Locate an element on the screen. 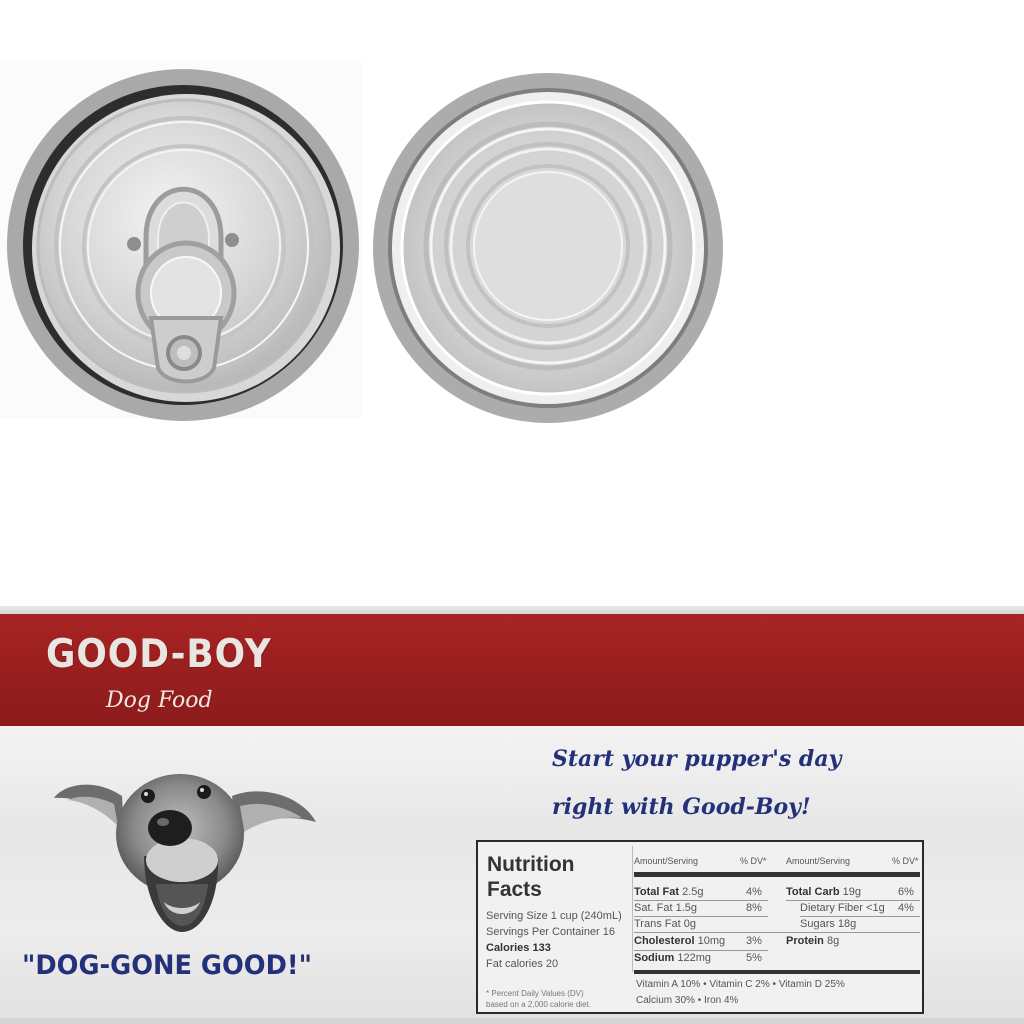  header-amount-right: Amount/Serving is located at coordinates (818, 861).